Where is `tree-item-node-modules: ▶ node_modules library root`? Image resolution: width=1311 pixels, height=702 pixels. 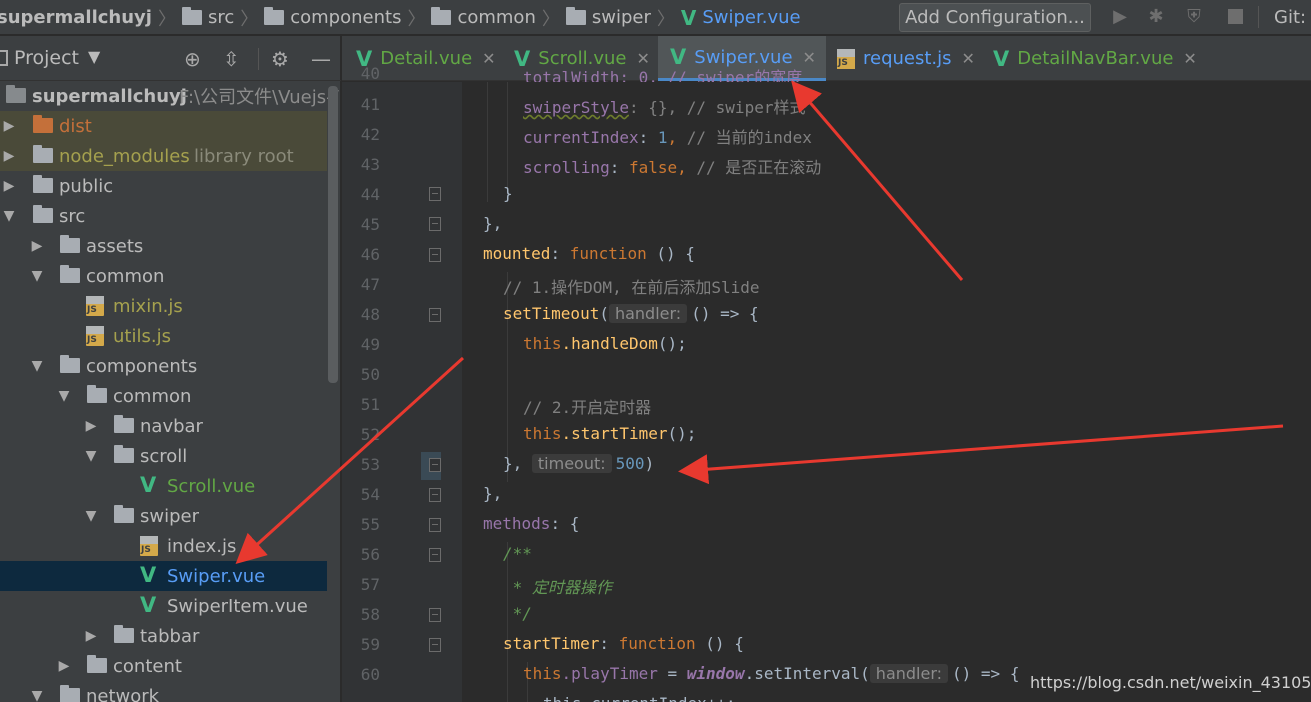
tree-item-node-modules: ▶ node_modules library root is located at coordinates (163, 156).